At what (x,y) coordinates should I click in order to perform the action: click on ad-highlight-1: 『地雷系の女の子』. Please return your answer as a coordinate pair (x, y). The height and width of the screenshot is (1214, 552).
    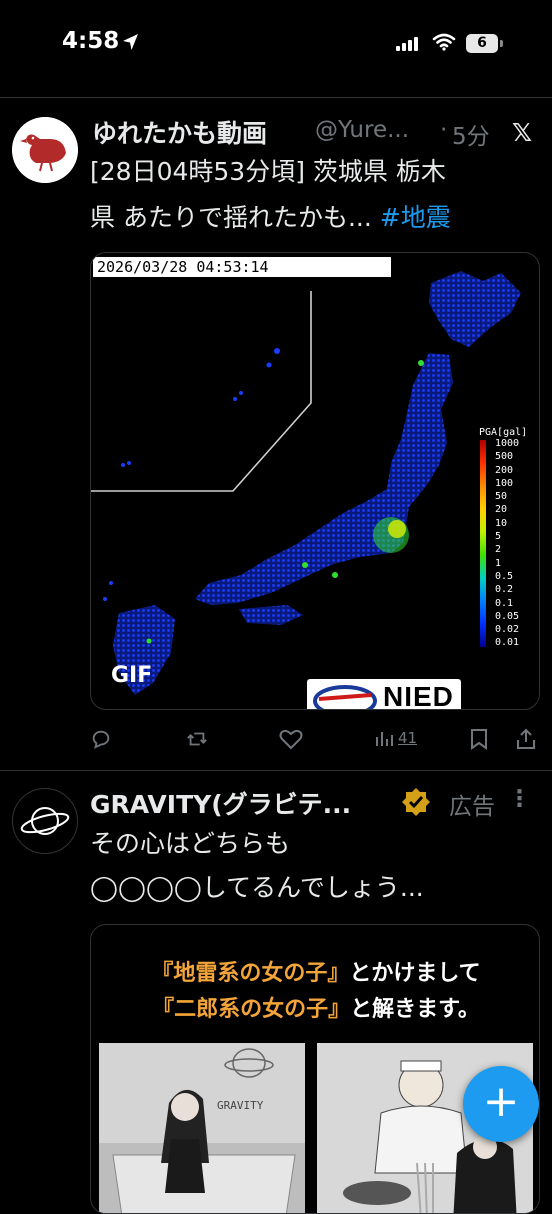
    Looking at the image, I should click on (250, 973).